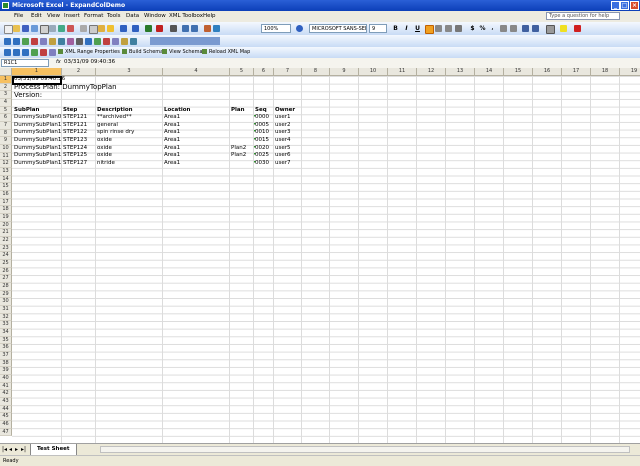 The width and height of the screenshot is (640, 466). Describe the element at coordinates (283, 148) in the screenshot. I see `cell-owner: user5` at that location.